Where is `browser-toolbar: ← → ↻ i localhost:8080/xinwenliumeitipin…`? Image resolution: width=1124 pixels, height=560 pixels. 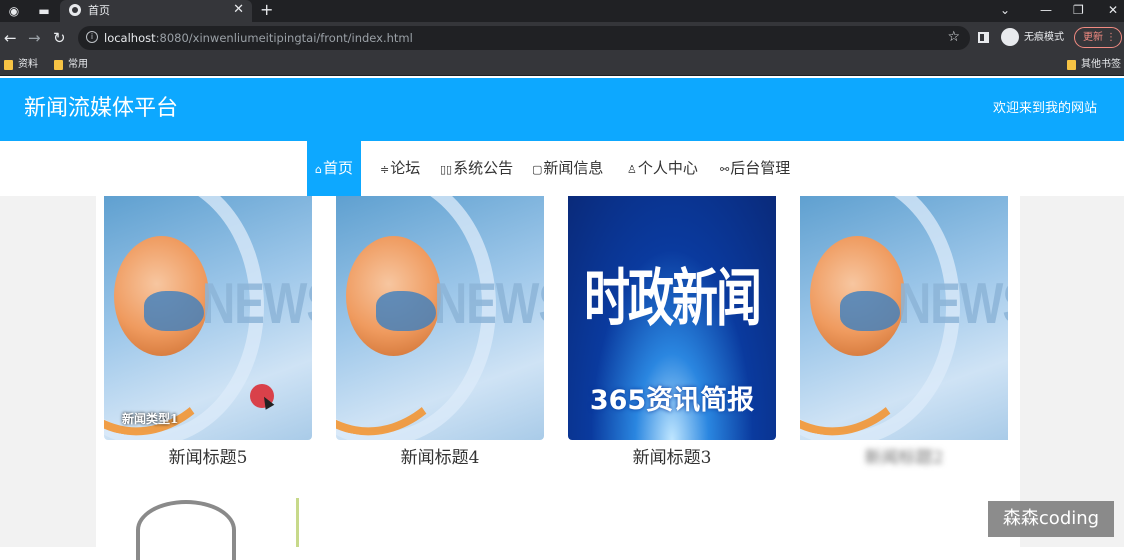
browser-toolbar: ← → ↻ i localhost:8080/xinwenliumeitipin… is located at coordinates (562, 38).